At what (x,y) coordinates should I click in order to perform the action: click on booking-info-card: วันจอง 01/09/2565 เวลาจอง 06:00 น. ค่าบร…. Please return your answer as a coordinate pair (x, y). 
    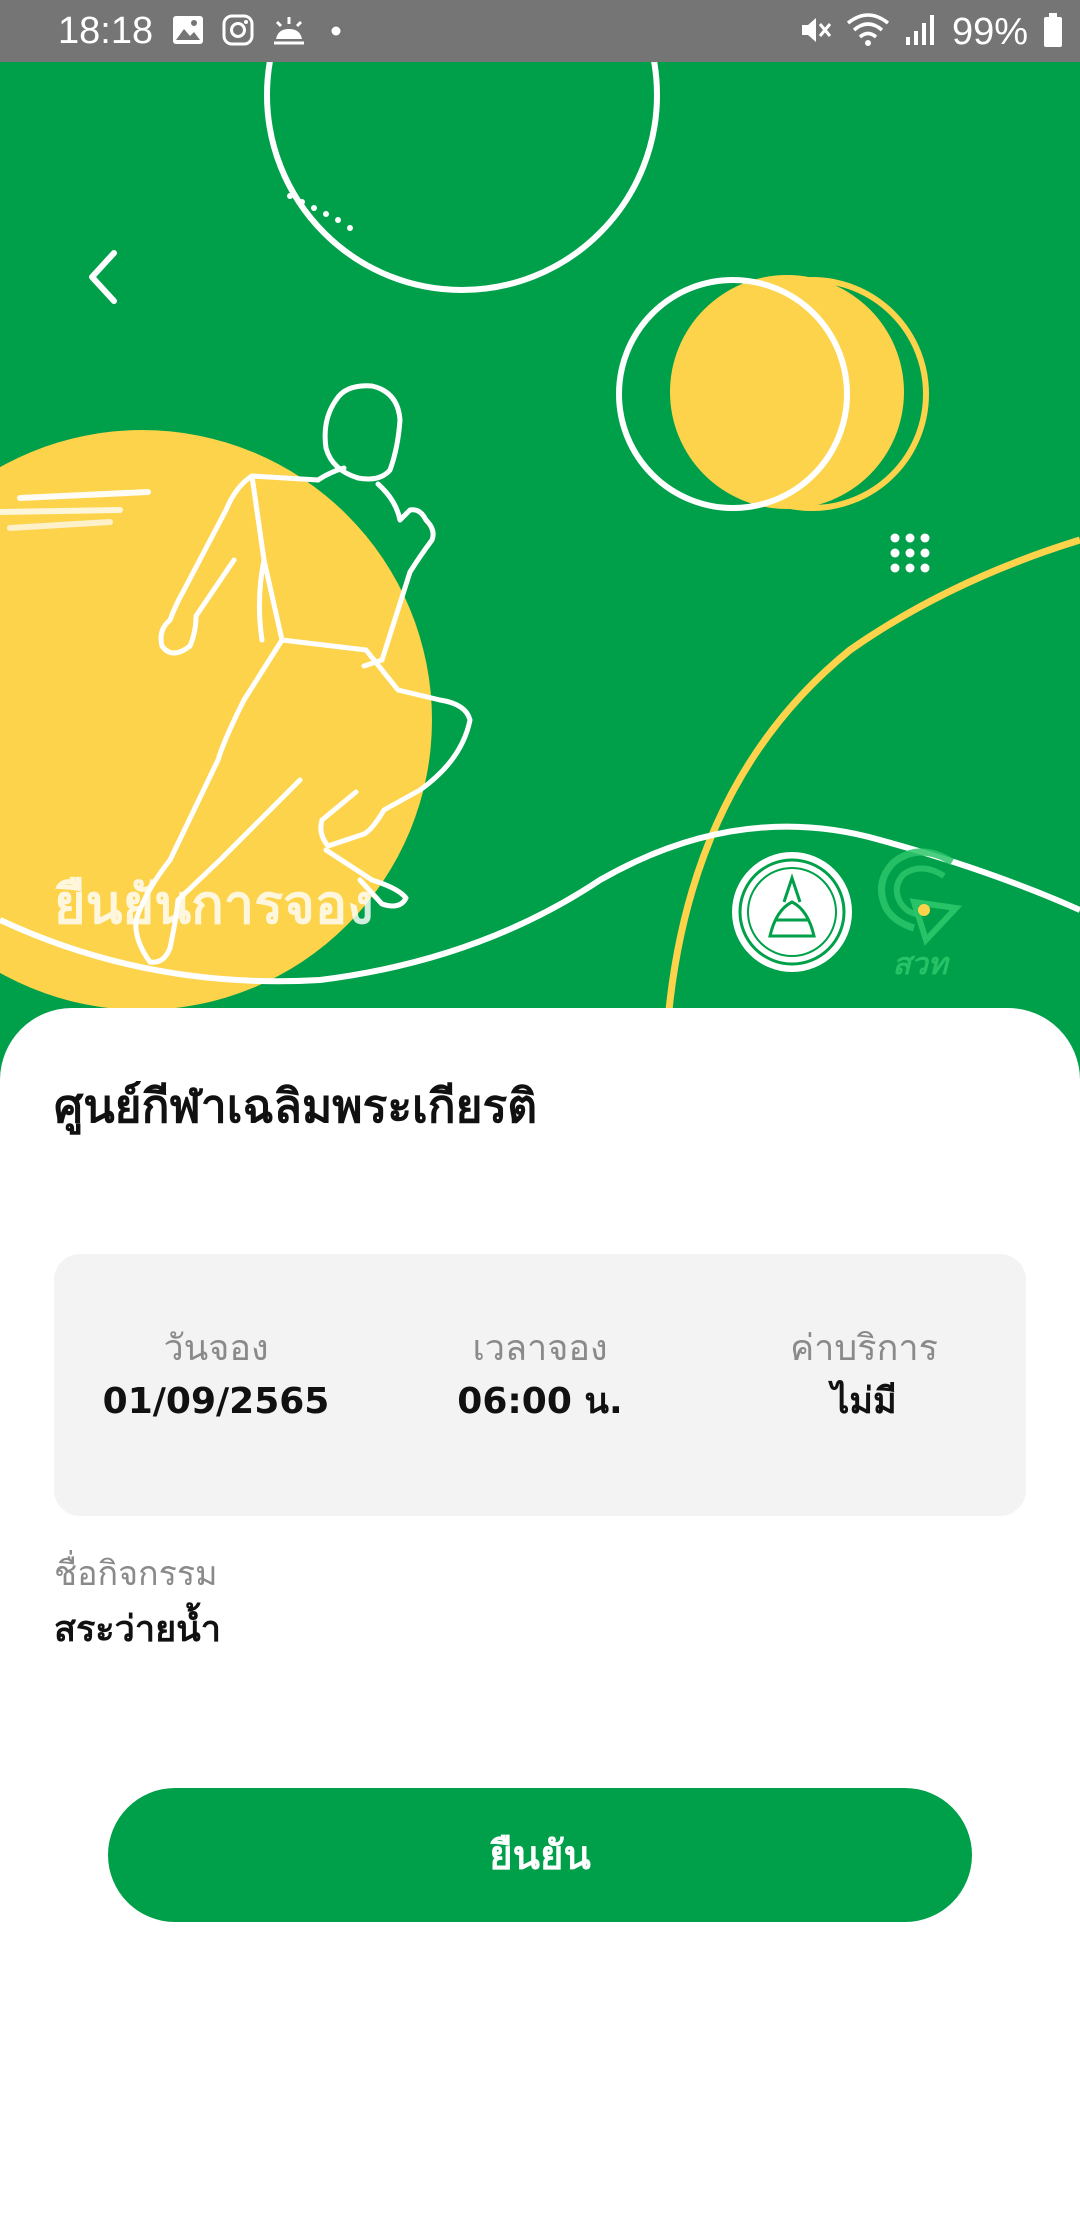
    Looking at the image, I should click on (540, 1385).